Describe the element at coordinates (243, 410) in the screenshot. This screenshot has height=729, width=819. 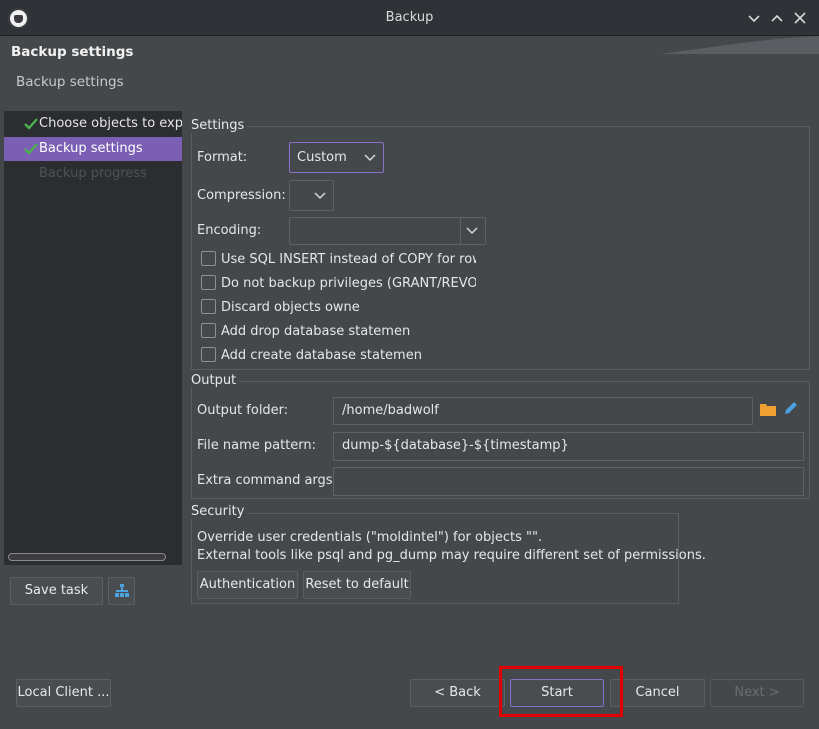
I see `output-folder-label: Output folder:` at that location.